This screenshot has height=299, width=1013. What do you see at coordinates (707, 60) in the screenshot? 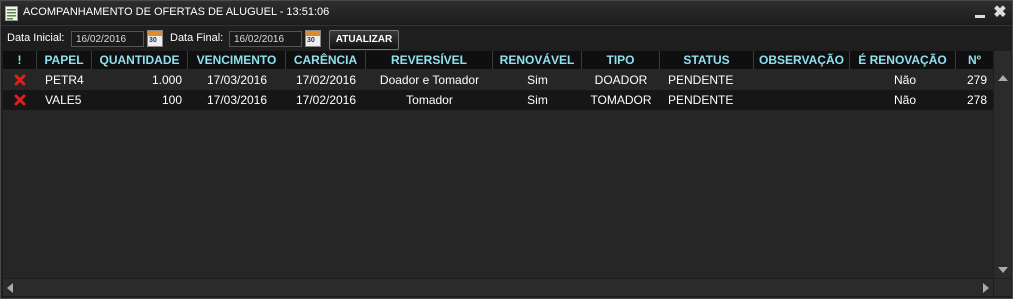
I see `column-header-status: STATUS` at bounding box center [707, 60].